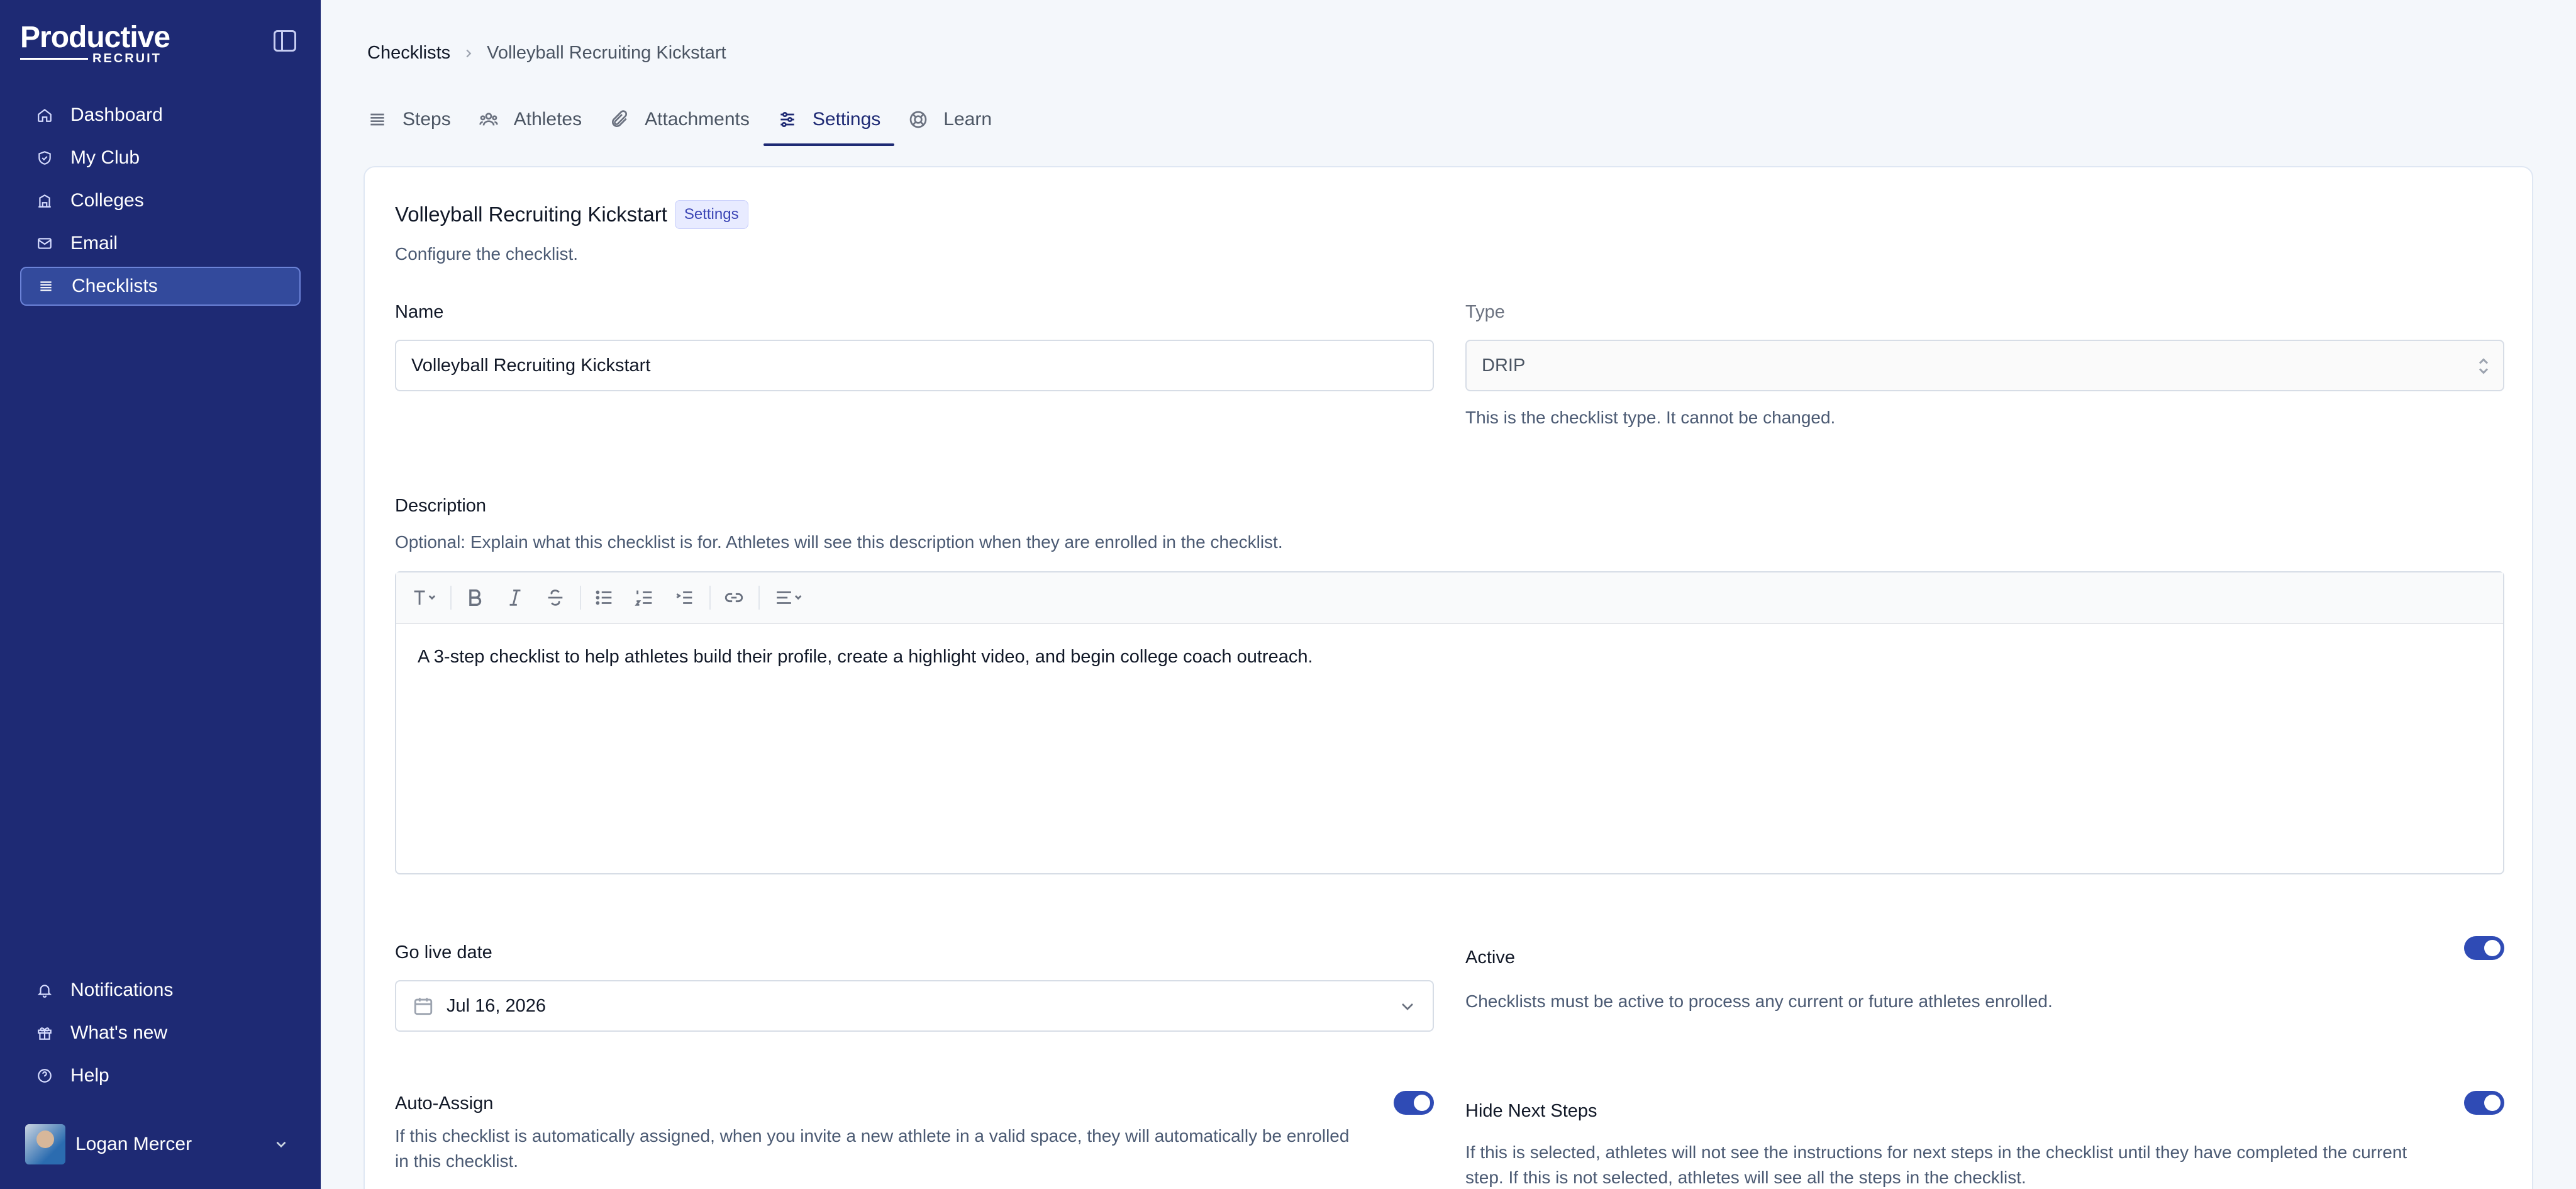  I want to click on sidebar-item-my-club: My Club, so click(160, 157).